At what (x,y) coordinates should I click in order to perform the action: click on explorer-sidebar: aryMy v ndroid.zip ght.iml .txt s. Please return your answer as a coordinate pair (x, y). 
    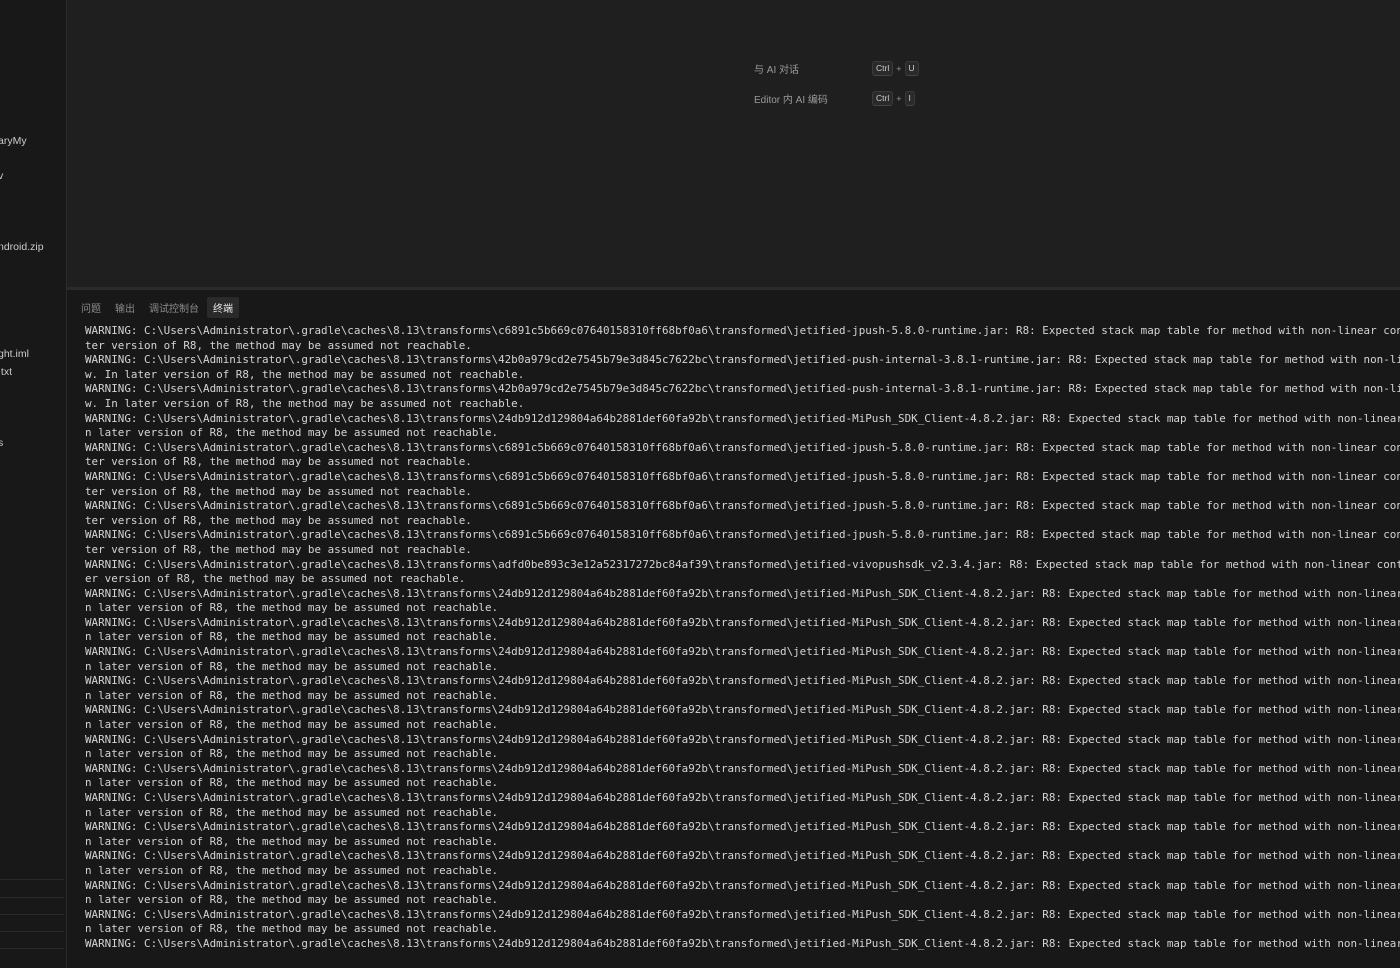
    Looking at the image, I should click on (33, 484).